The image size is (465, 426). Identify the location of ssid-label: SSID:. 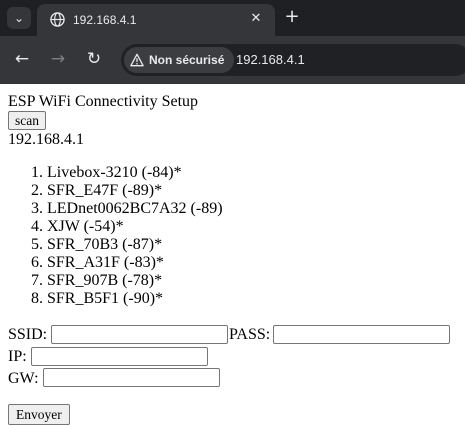
(28, 334).